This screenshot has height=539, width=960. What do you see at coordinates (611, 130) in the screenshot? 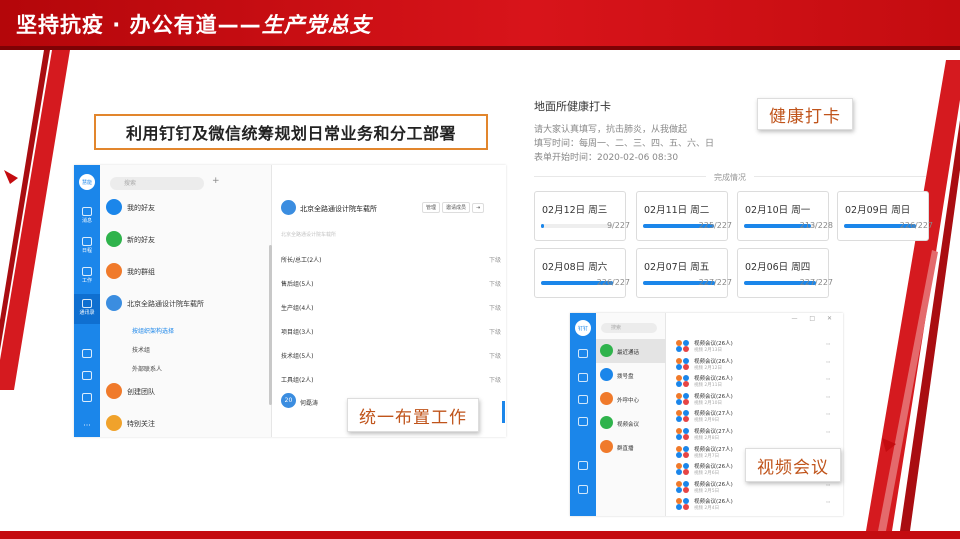
I see `health-form-desc: 请大家认真填写，抗击肺炎，从我做起` at bounding box center [611, 130].